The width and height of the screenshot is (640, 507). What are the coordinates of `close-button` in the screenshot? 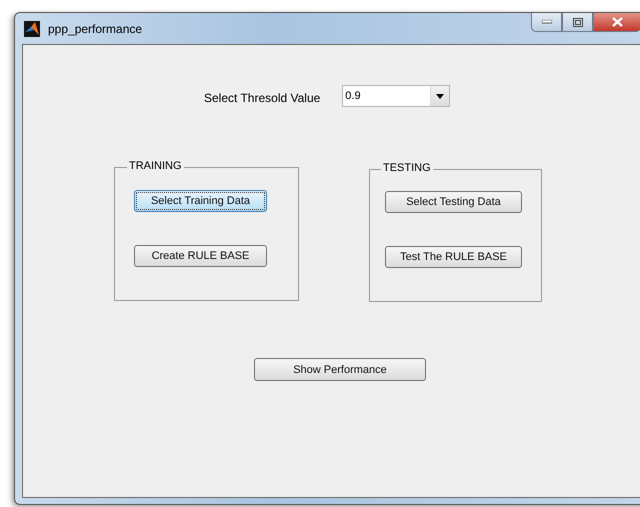 It's located at (616, 22).